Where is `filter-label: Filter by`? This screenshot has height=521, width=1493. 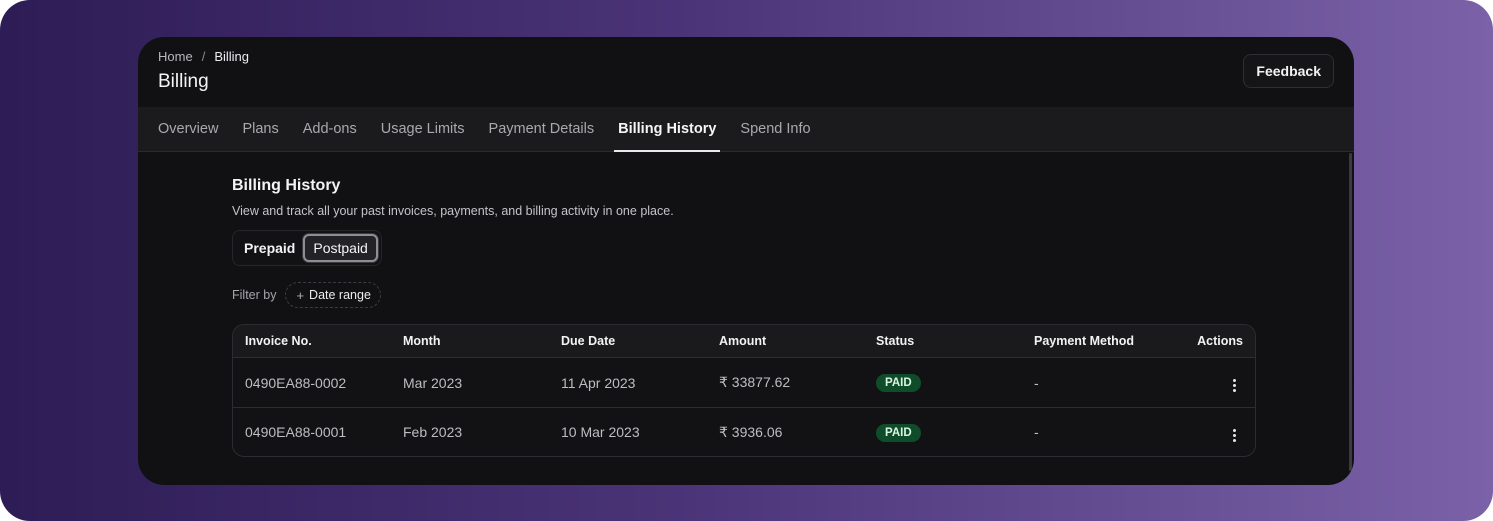
filter-label: Filter by is located at coordinates (254, 295).